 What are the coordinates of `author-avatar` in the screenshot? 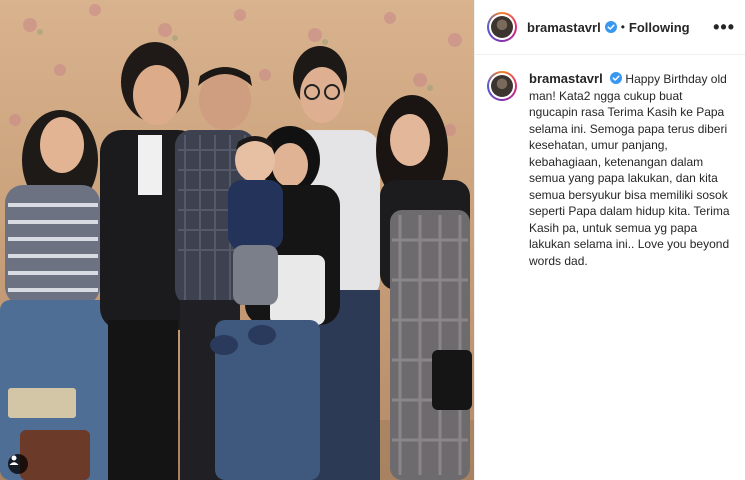 It's located at (502, 27).